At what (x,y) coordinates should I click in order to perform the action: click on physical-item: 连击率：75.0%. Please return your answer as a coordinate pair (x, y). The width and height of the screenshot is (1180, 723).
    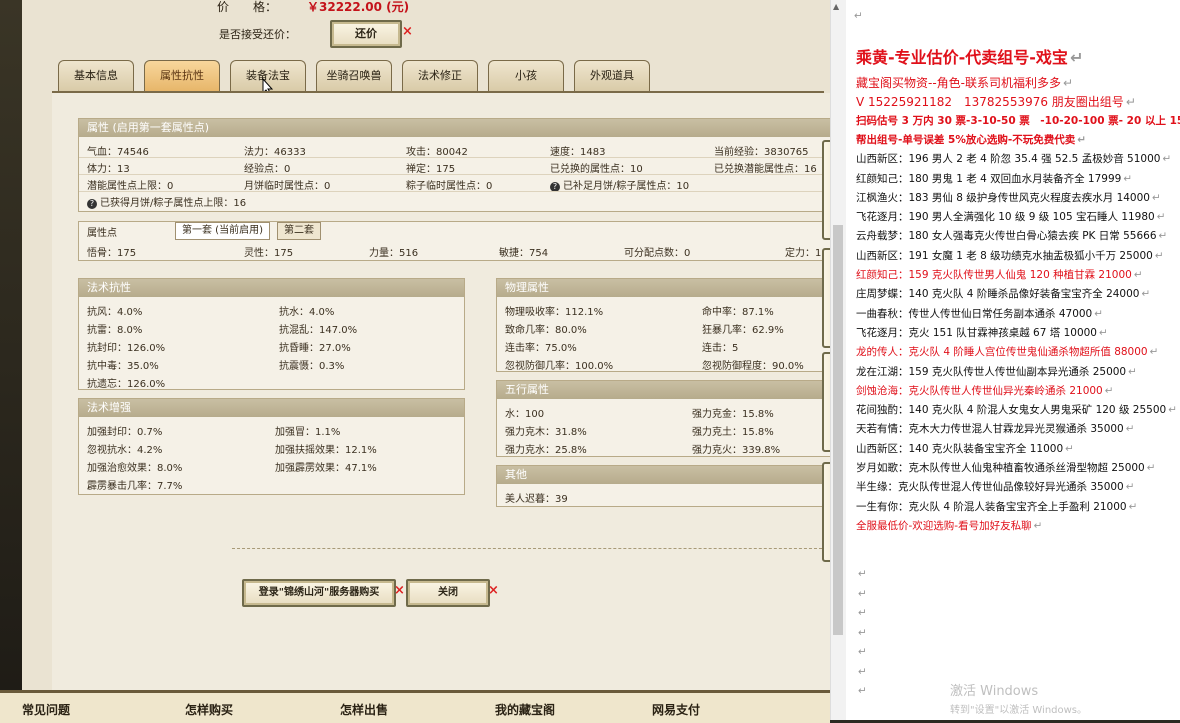
    Looking at the image, I should click on (541, 348).